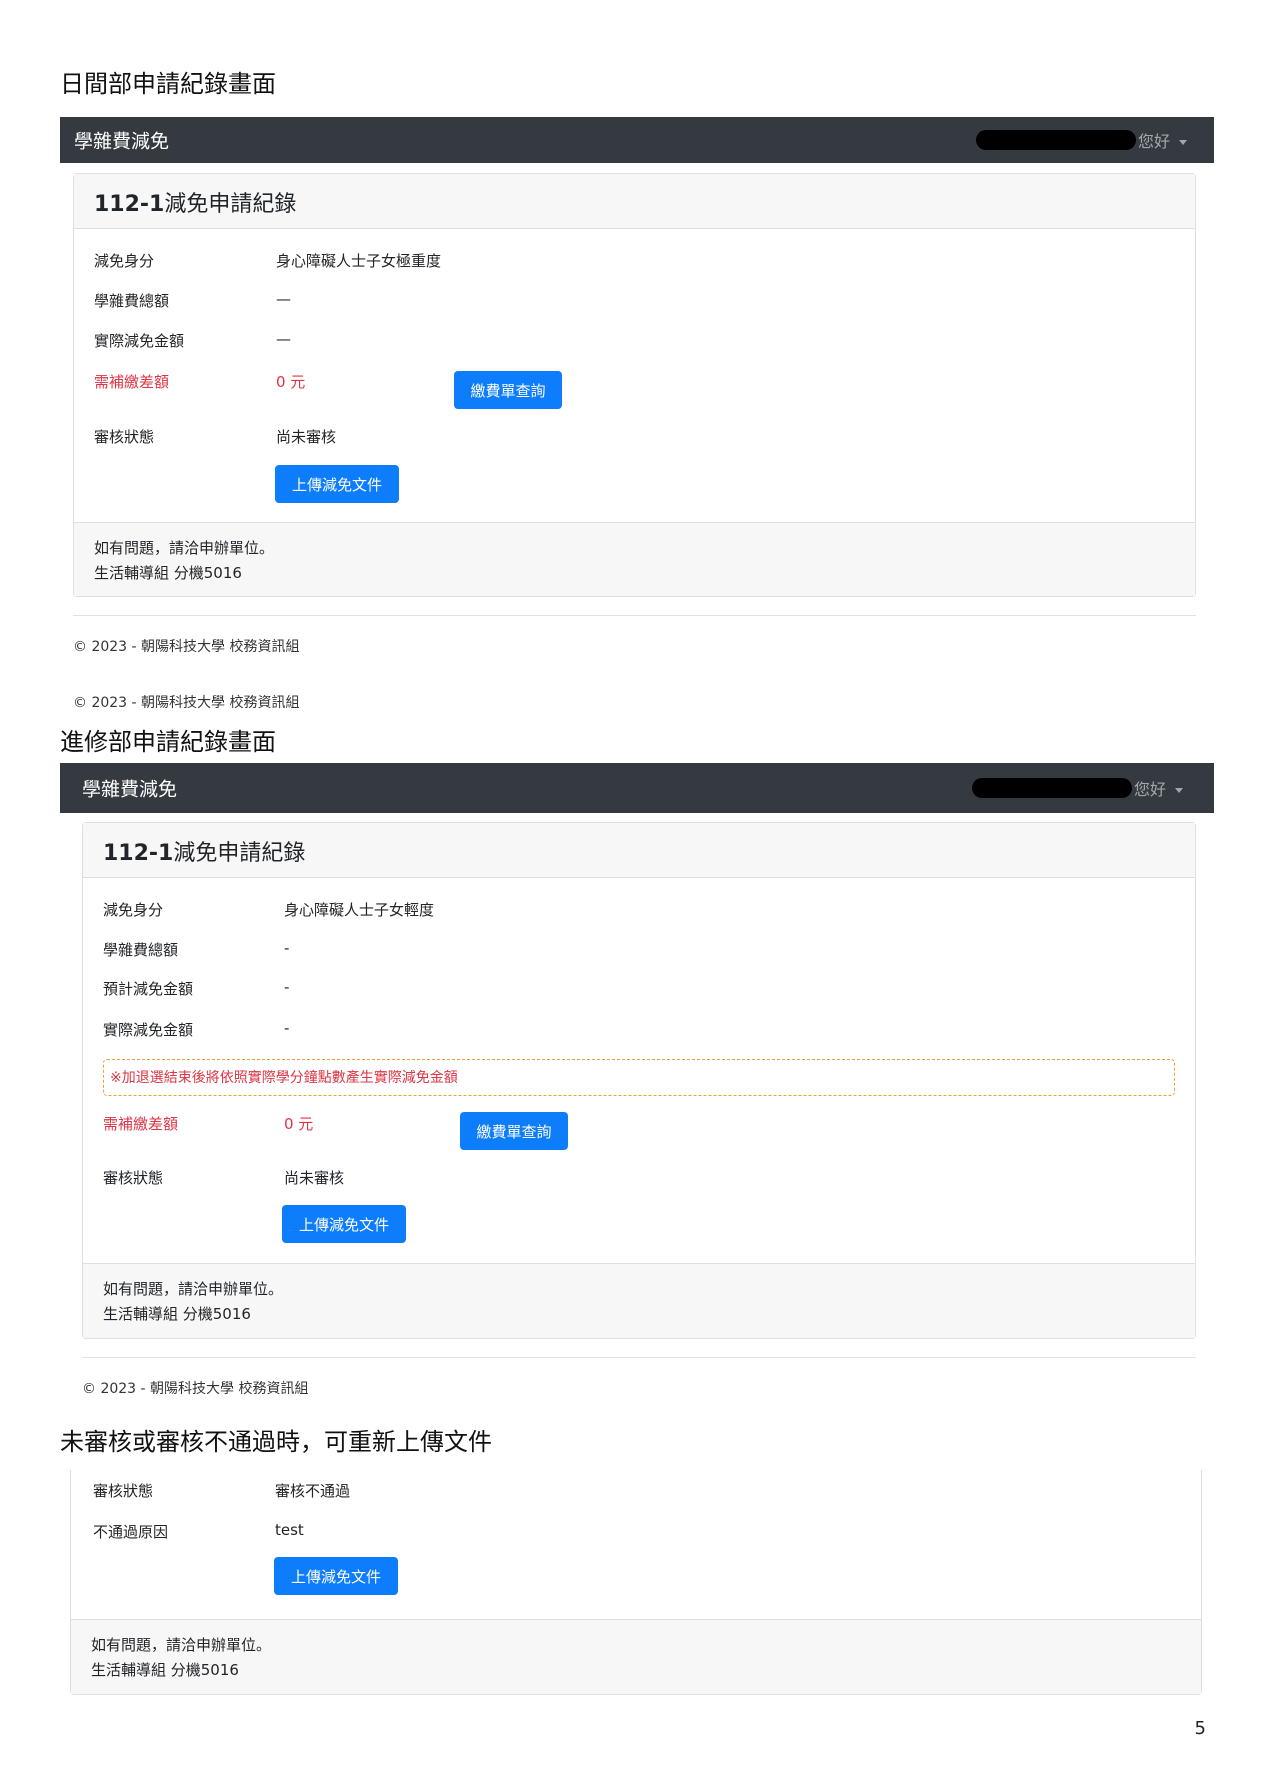 This screenshot has height=1790, width=1266. I want to click on section-heading-day: 日間部申請紀錄畫面, so click(168, 84).